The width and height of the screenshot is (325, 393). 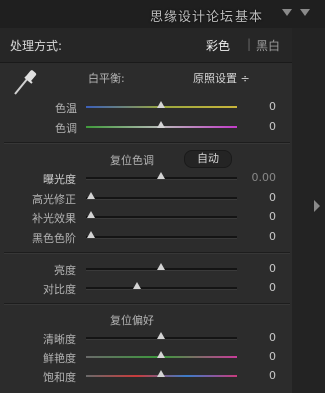 What do you see at coordinates (161, 266) in the screenshot?
I see `brightness-slider-thumb` at bounding box center [161, 266].